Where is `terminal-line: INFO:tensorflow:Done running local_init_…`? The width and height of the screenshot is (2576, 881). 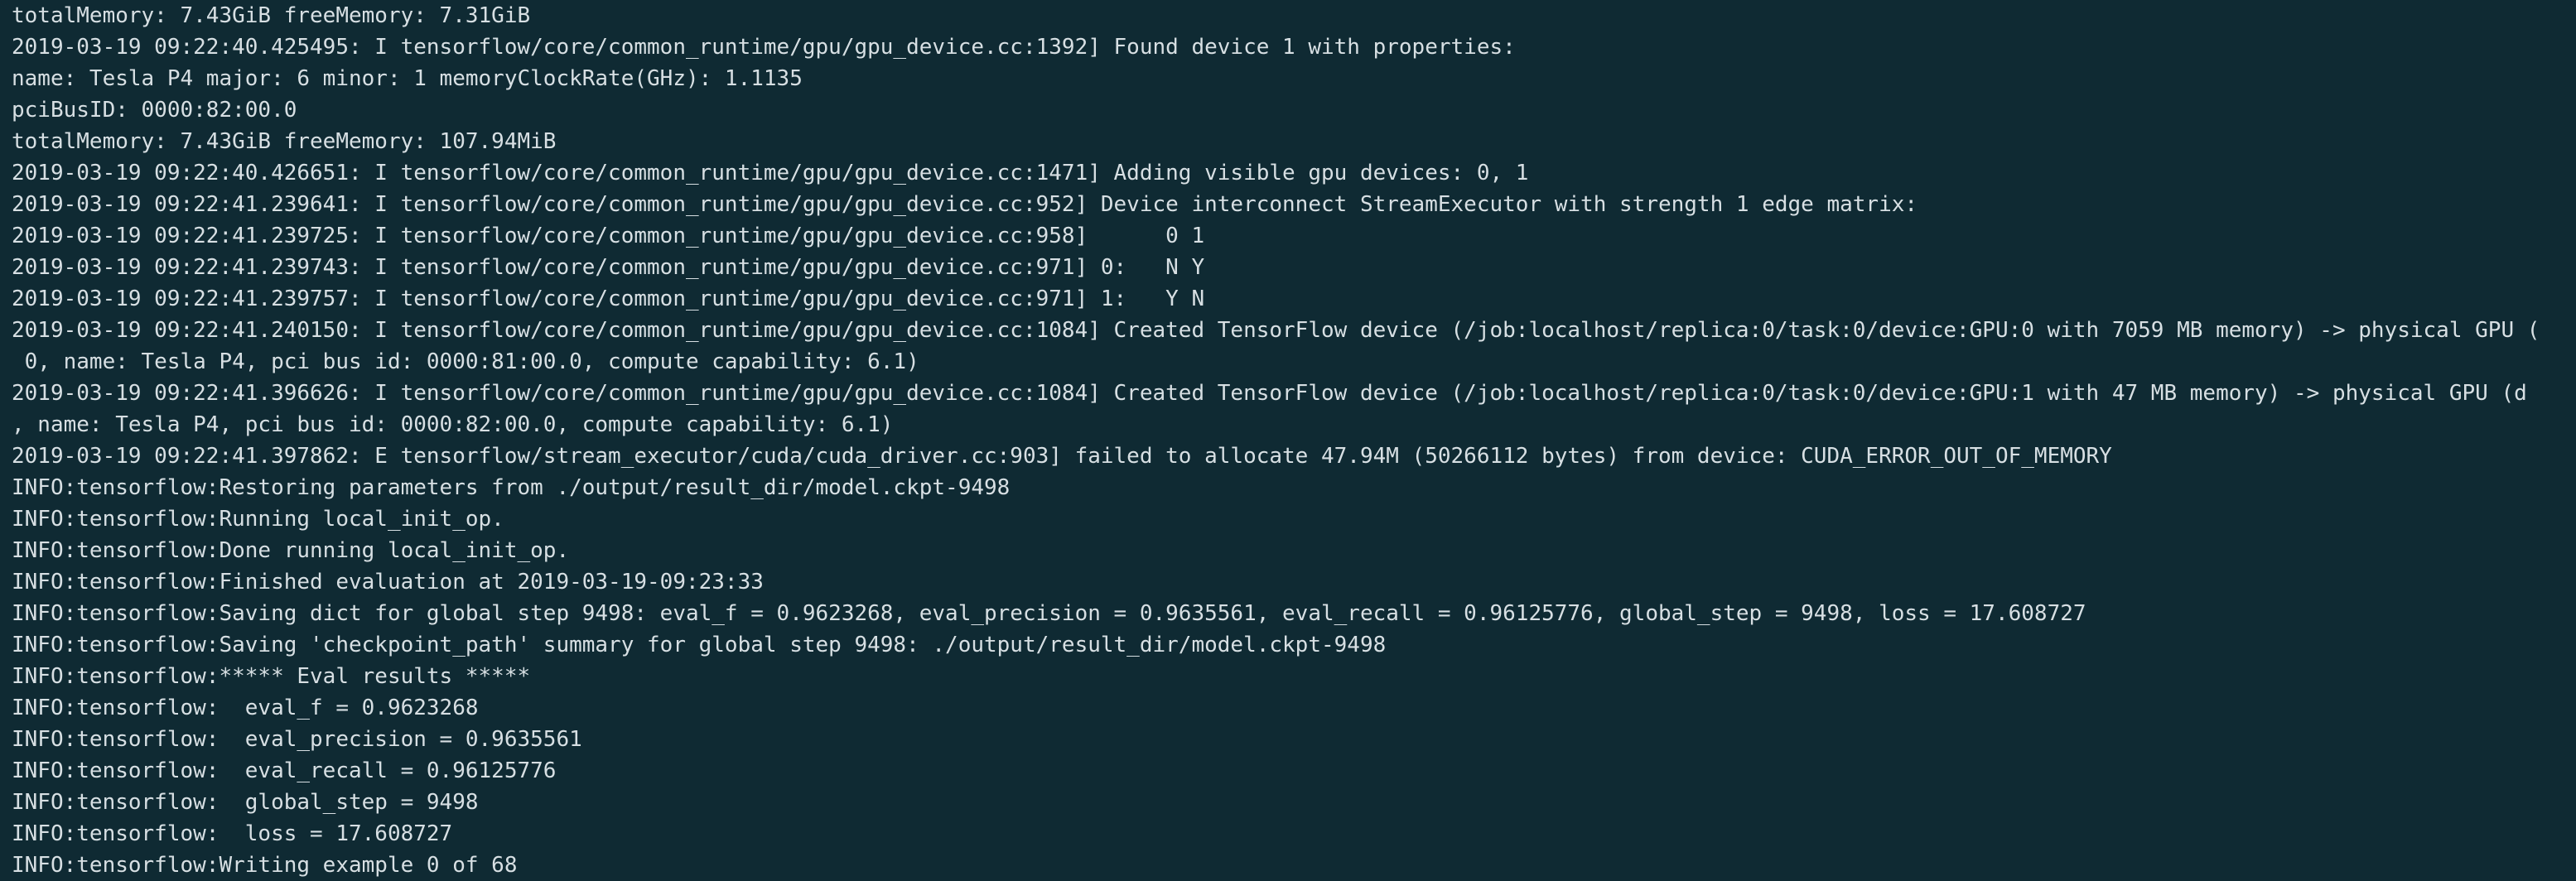
terminal-line: INFO:tensorflow:Done running local_init_… is located at coordinates (291, 550).